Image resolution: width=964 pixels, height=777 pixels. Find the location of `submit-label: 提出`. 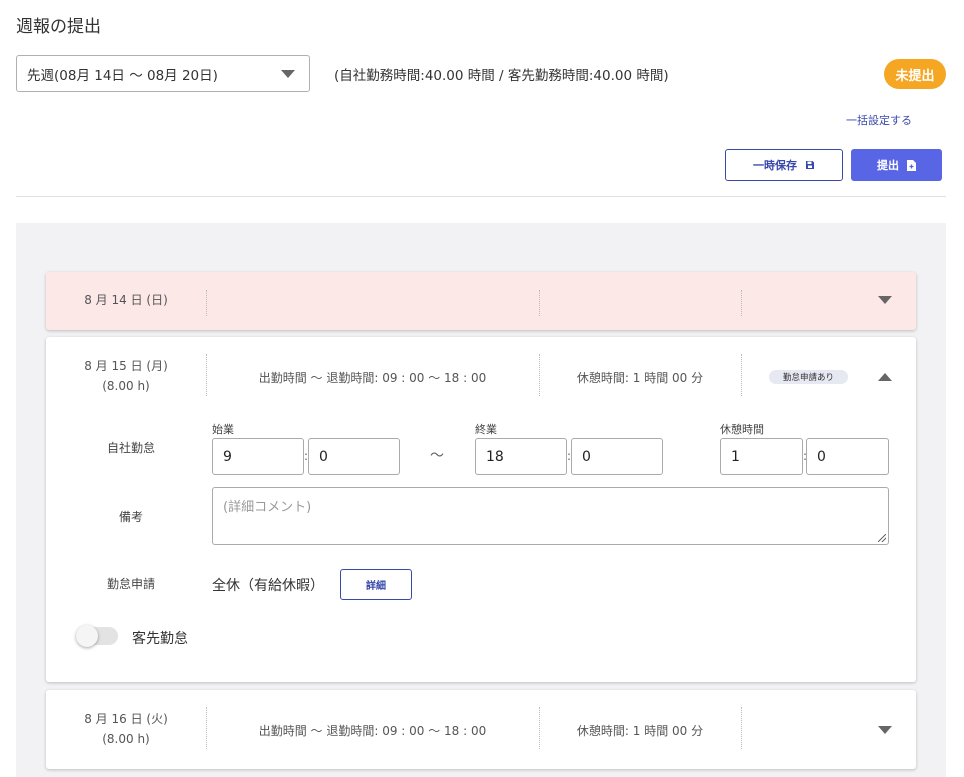

submit-label: 提出 is located at coordinates (888, 165).